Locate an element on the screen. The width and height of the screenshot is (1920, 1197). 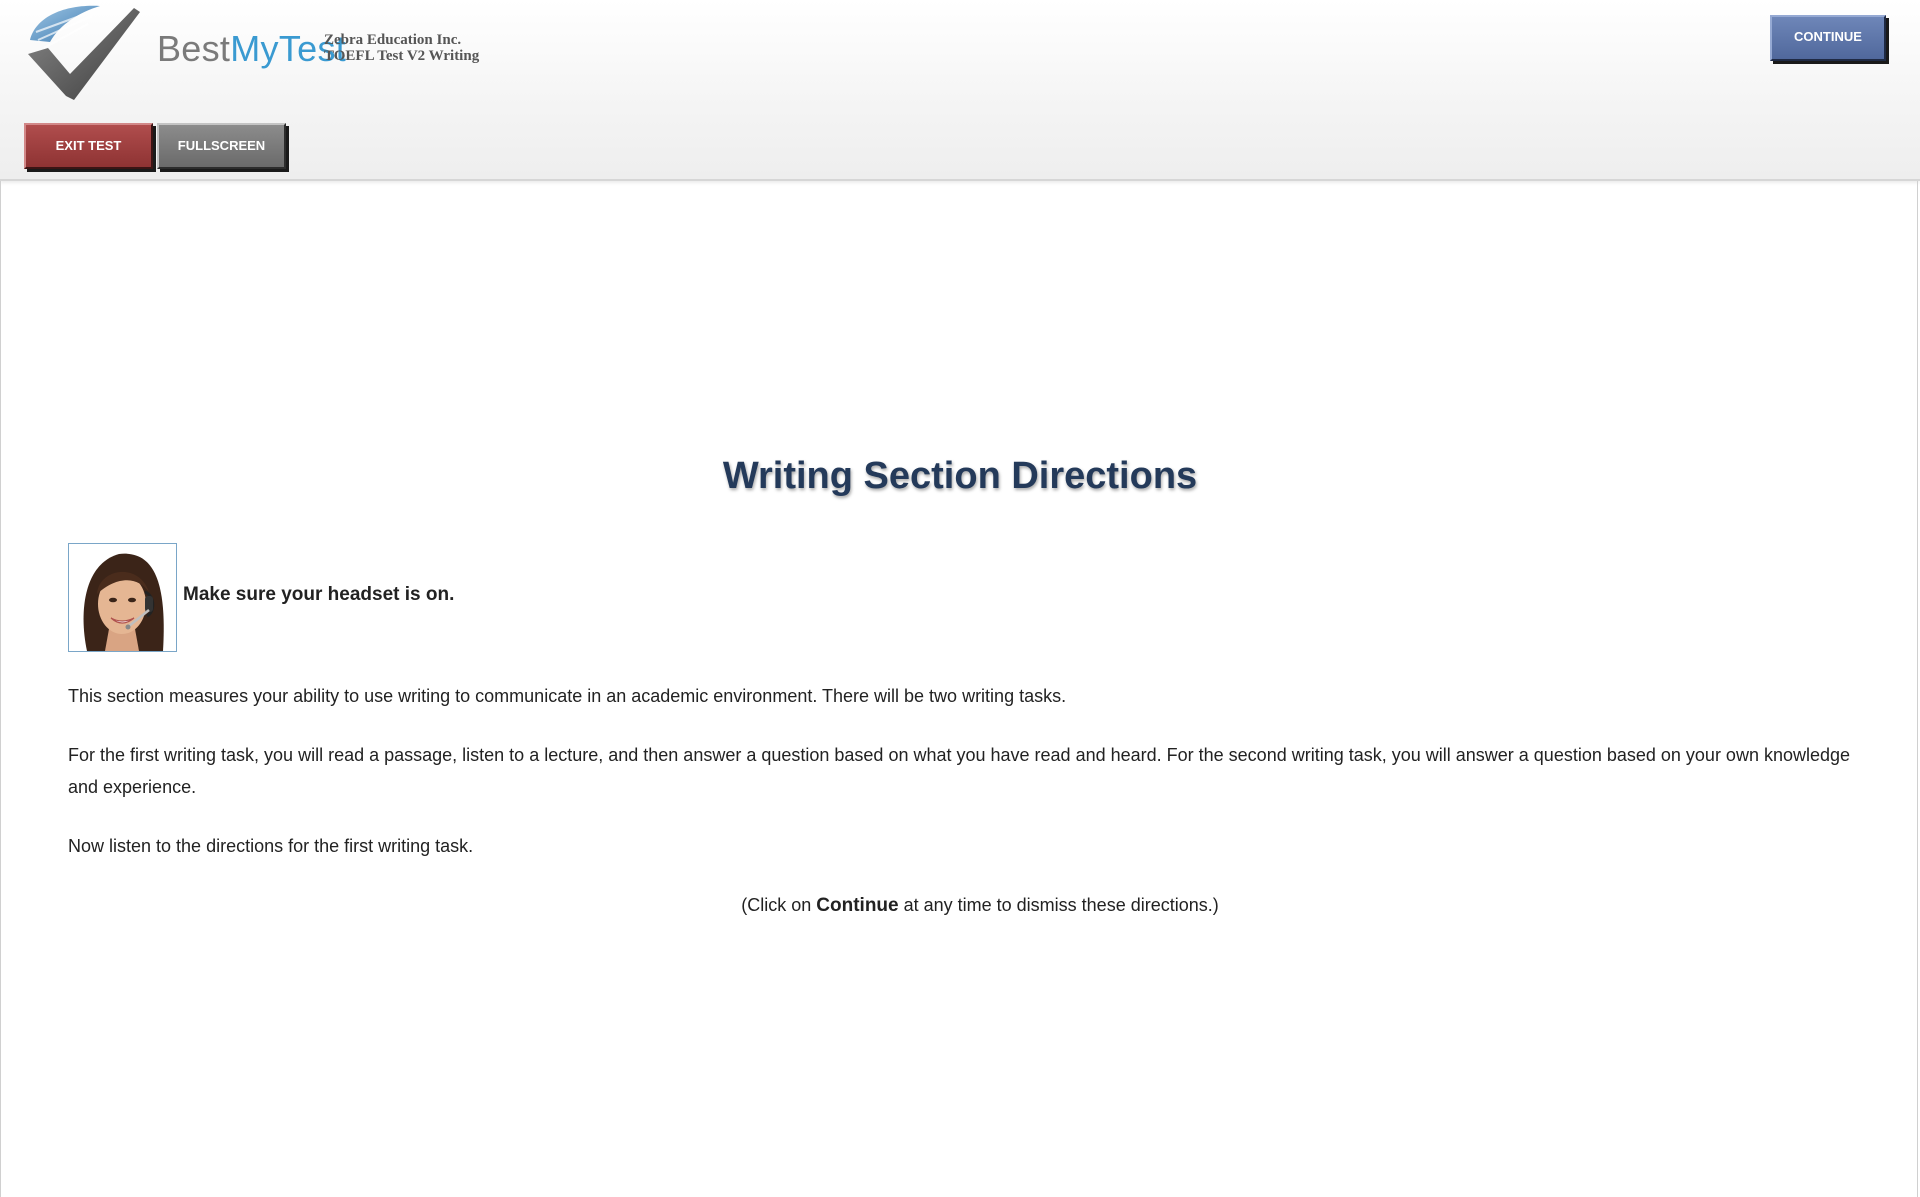
fullscreen-button: FULLSCREEN is located at coordinates (221, 146).